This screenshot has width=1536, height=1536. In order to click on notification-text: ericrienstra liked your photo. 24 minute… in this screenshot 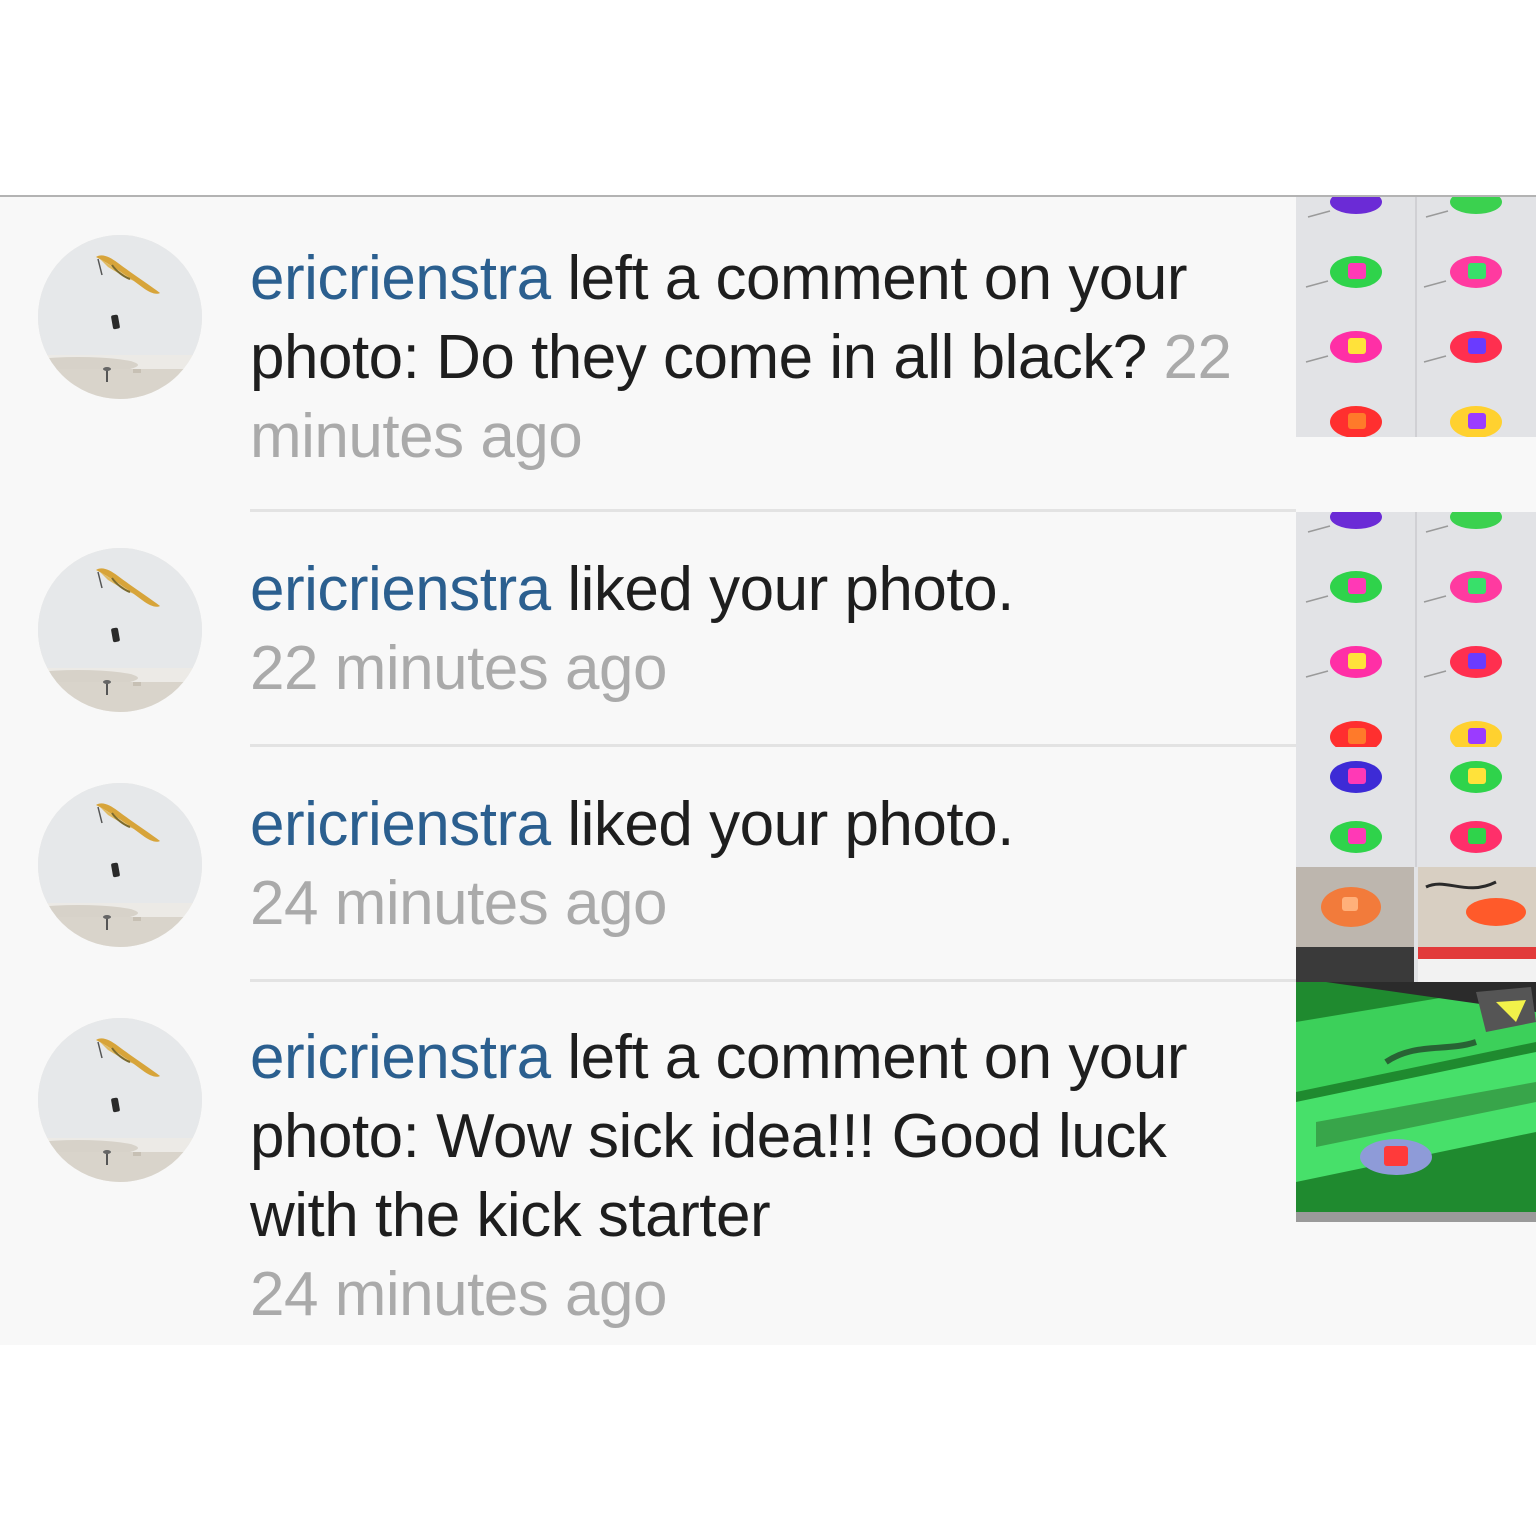, I will do `click(765, 864)`.